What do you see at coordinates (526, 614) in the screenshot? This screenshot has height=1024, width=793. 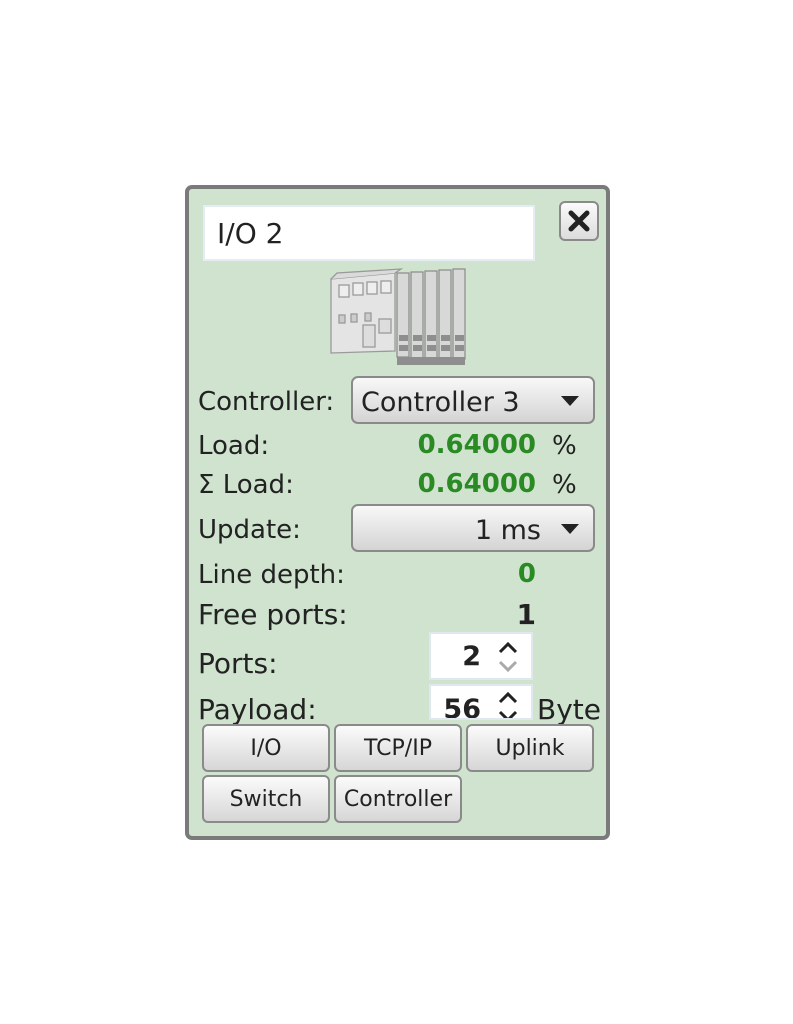 I see `free-ports-value: 1` at bounding box center [526, 614].